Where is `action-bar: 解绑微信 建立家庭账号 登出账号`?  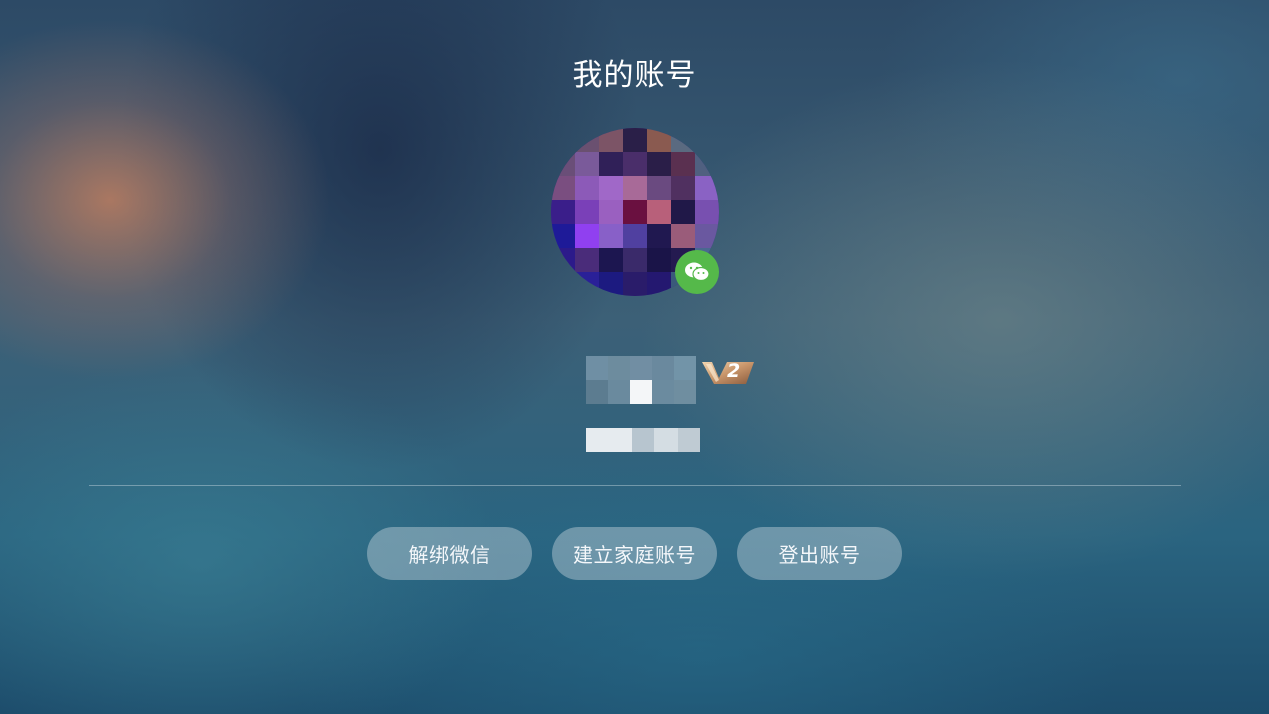 action-bar: 解绑微信 建立家庭账号 登出账号 is located at coordinates (634, 553).